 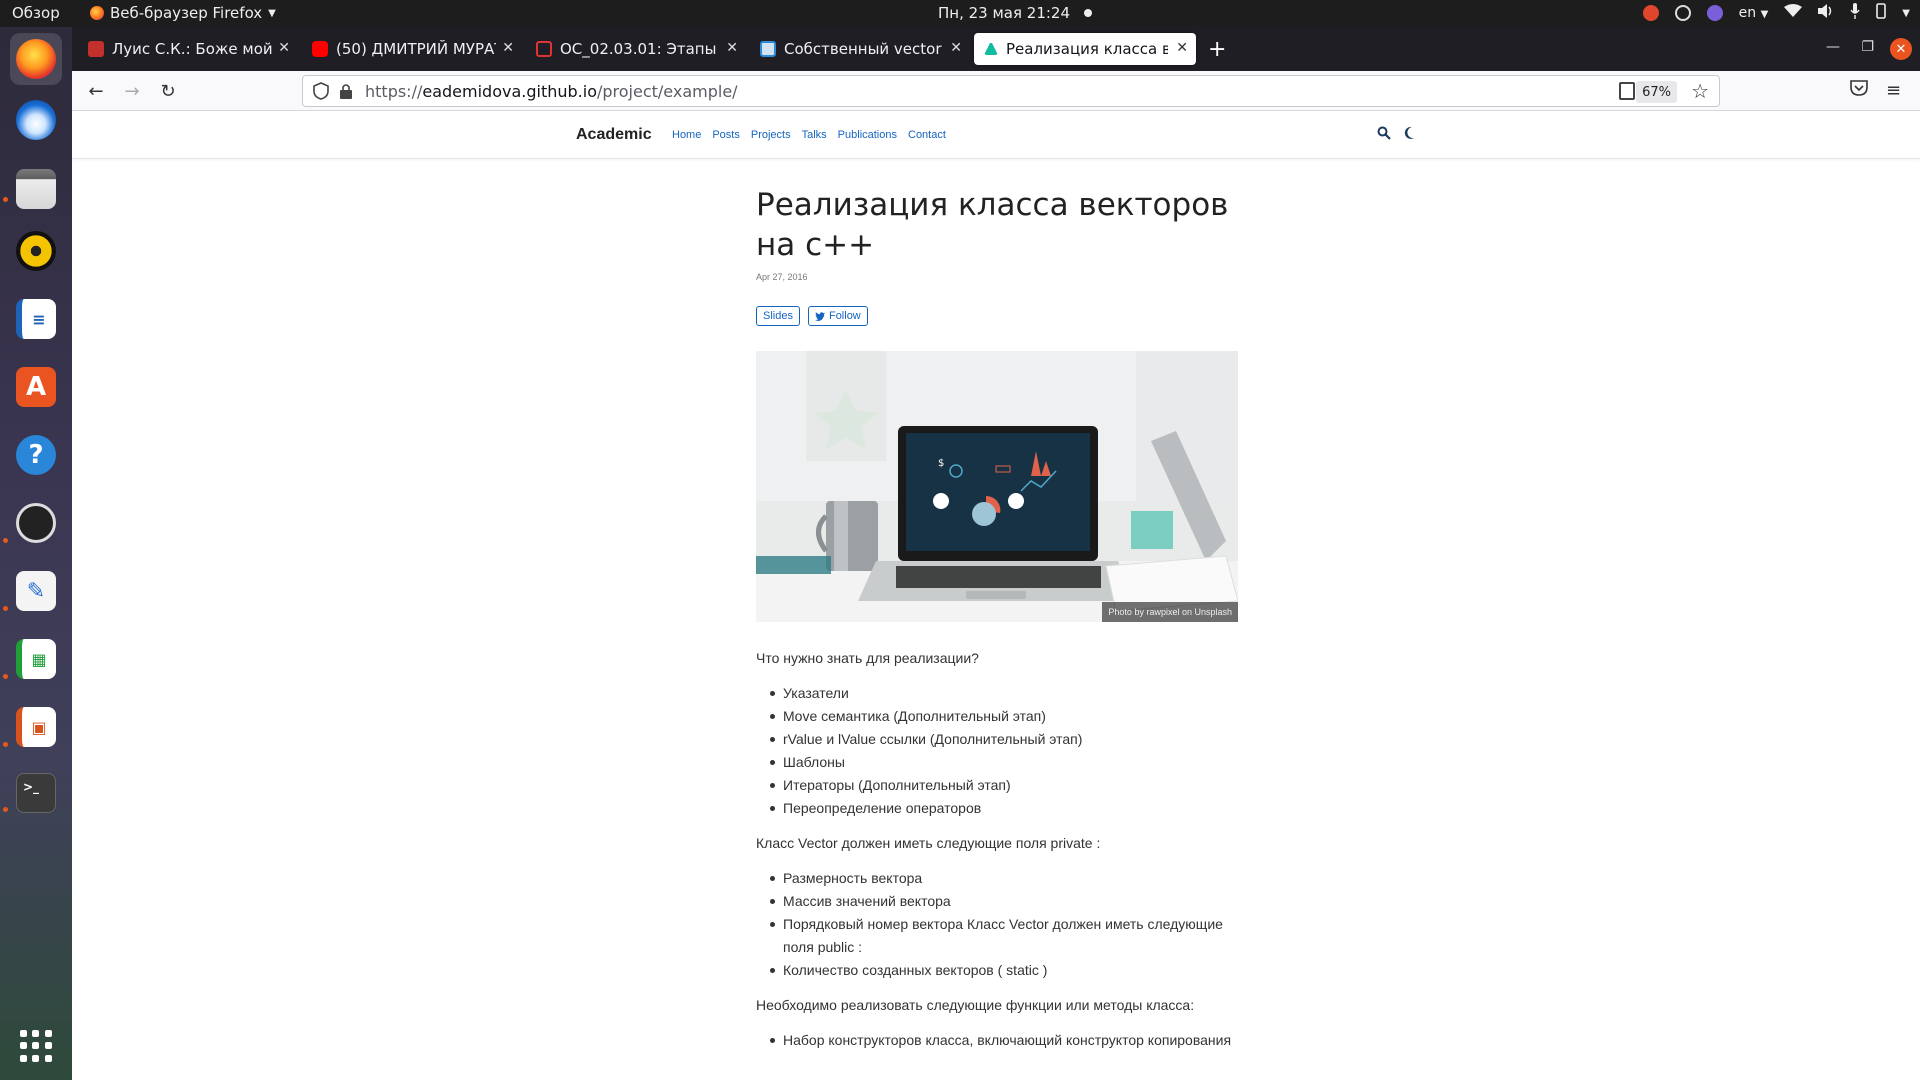 What do you see at coordinates (36, 13) in the screenshot?
I see `activities-button: Обзор` at bounding box center [36, 13].